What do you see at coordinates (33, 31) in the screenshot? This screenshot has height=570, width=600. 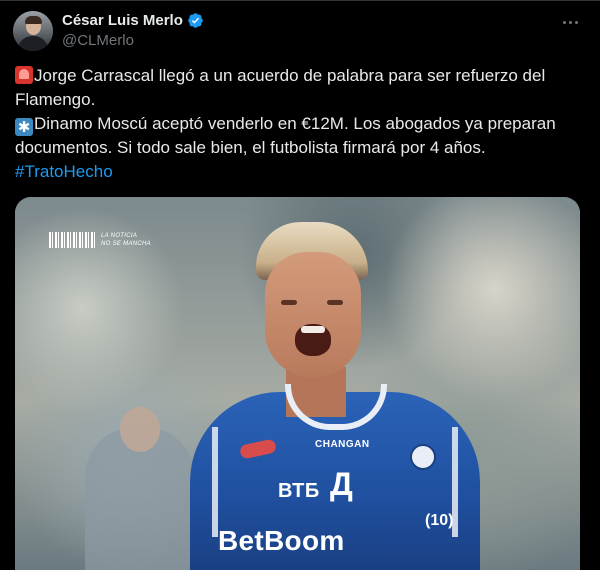 I see `avatar` at bounding box center [33, 31].